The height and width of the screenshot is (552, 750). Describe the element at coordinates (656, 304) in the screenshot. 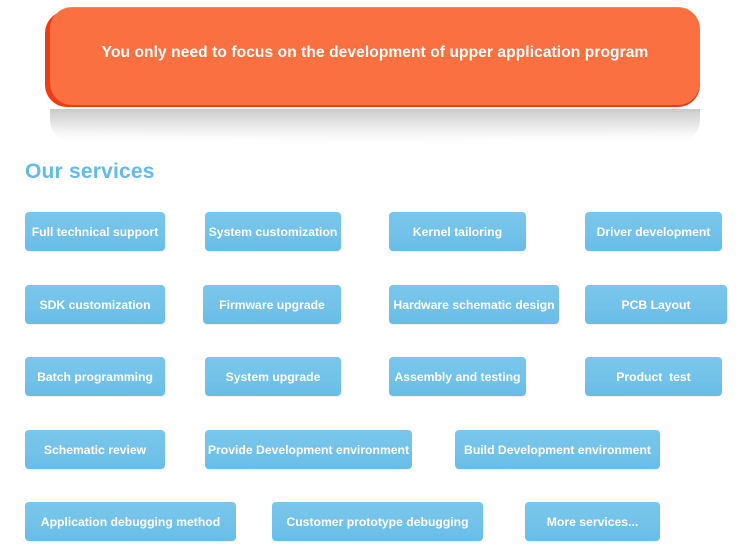

I see `service-box: PCB Layout` at that location.